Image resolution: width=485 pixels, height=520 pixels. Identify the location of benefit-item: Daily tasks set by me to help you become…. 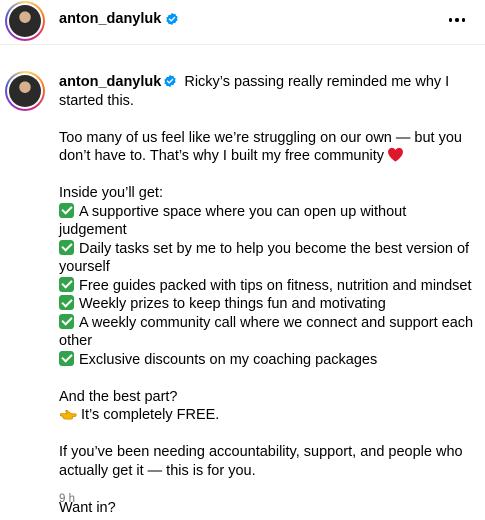
(266, 258).